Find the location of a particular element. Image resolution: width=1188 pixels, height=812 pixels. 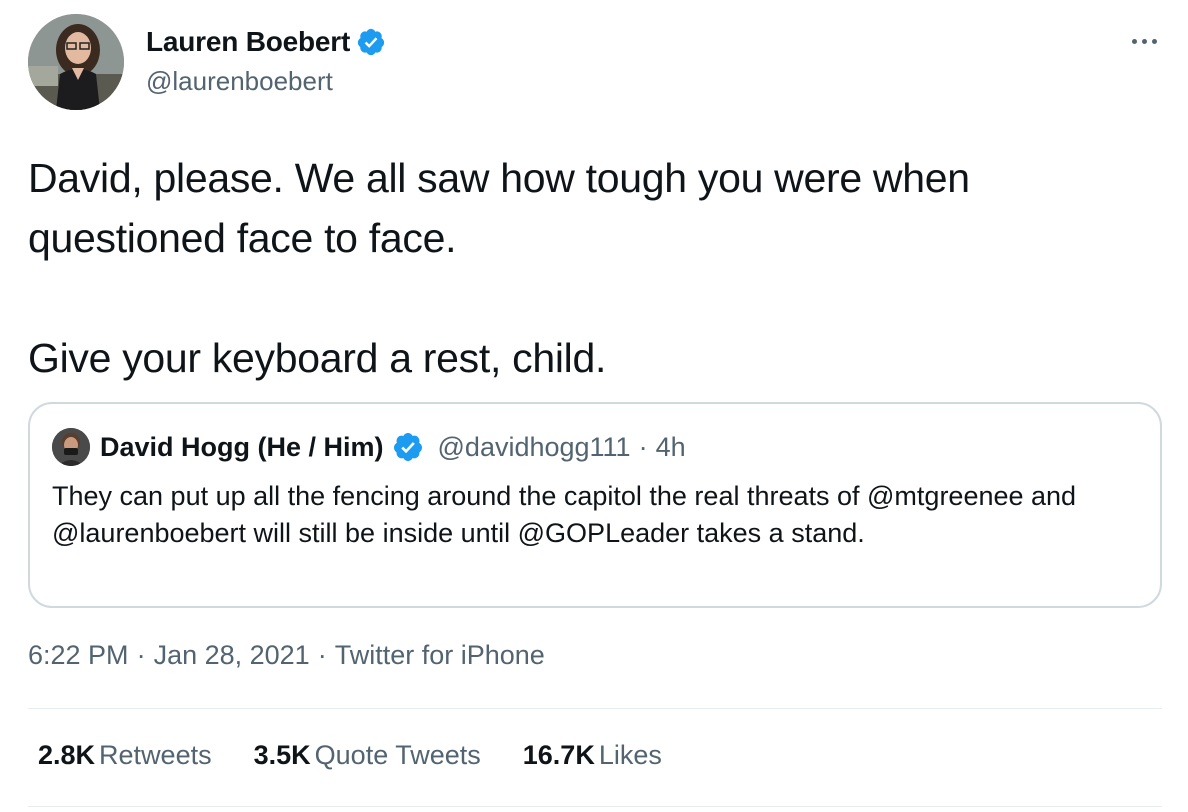

author-avatar-image is located at coordinates (76, 62).